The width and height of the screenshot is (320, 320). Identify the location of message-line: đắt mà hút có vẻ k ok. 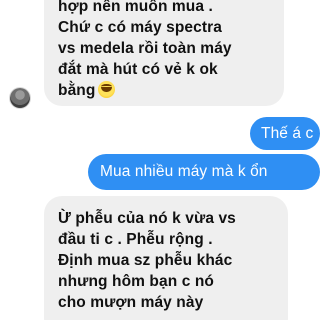
(138, 69).